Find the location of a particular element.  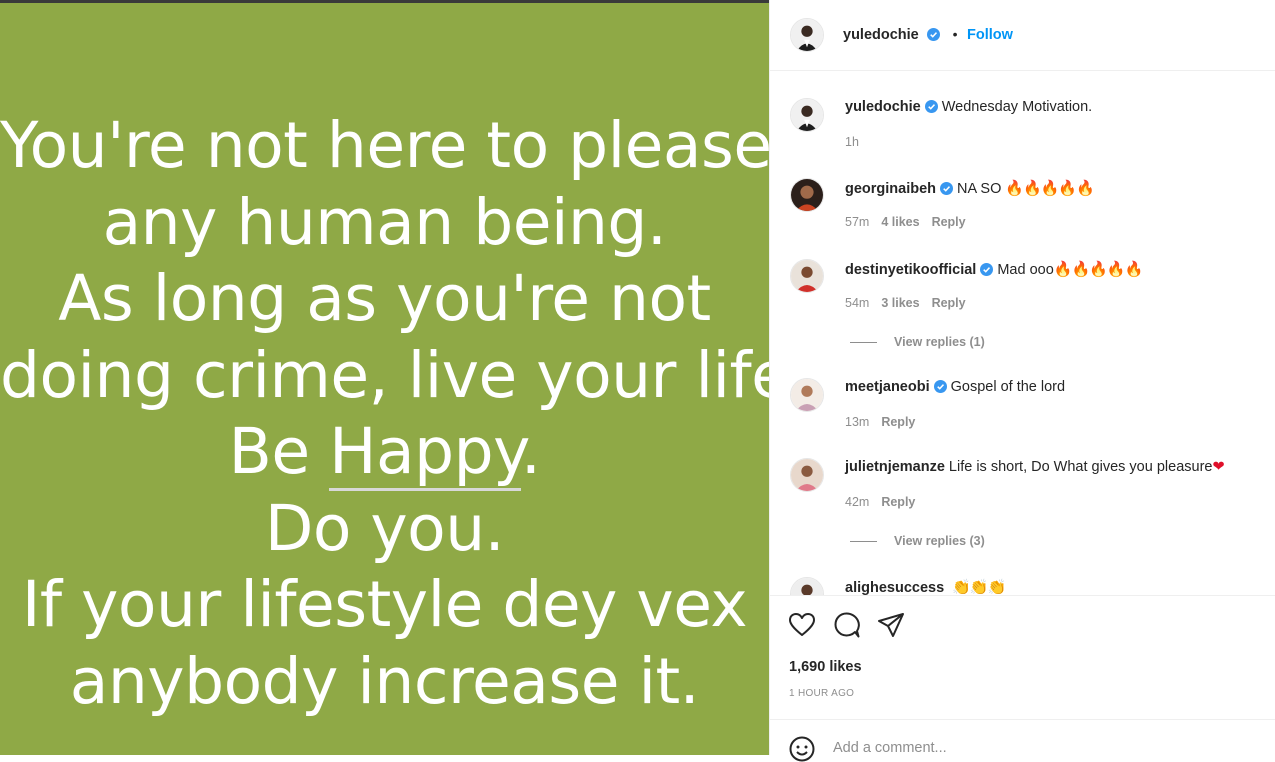

comment-username: yuledochie is located at coordinates (883, 107).